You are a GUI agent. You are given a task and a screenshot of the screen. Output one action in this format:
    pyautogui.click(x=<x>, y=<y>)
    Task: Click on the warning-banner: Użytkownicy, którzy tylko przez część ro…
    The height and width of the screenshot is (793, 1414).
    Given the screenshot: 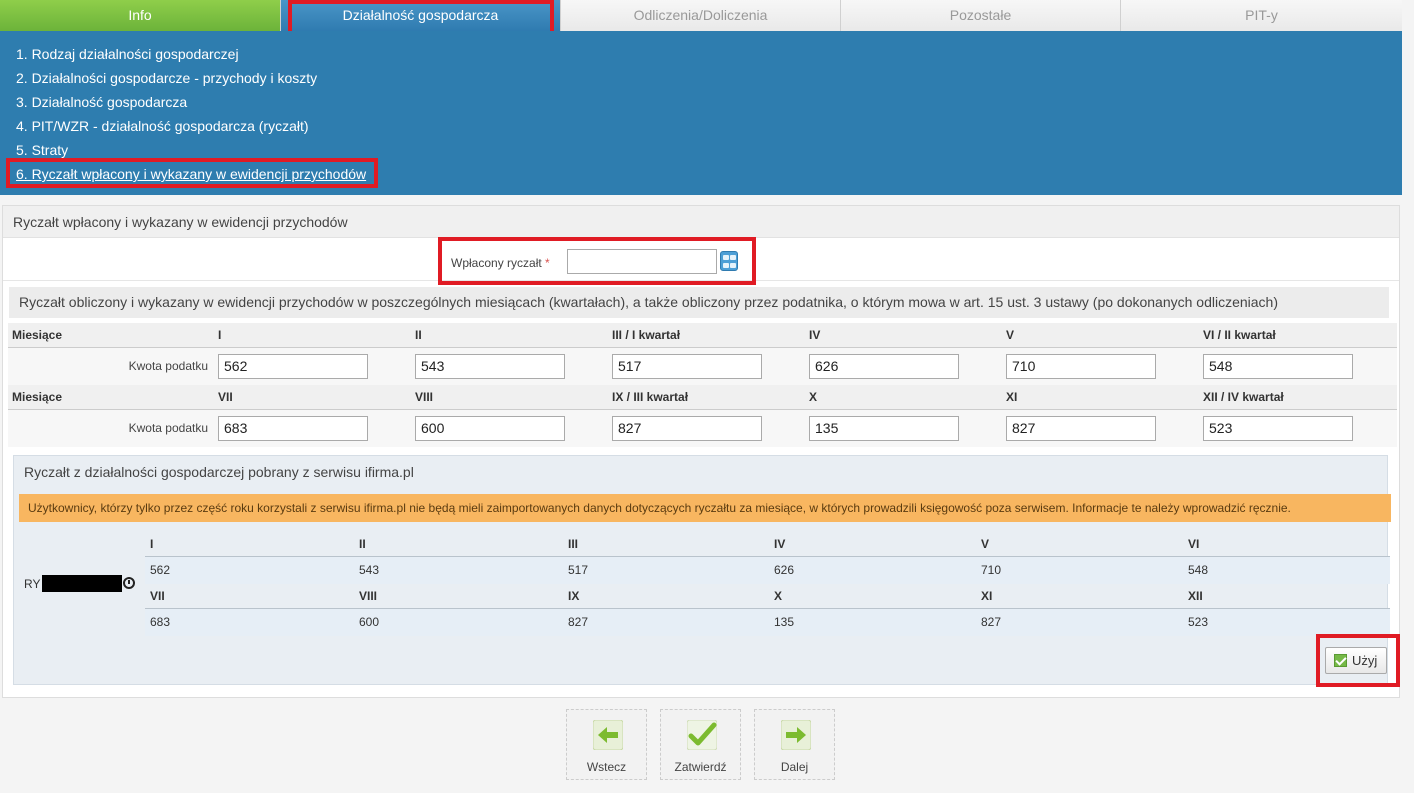 What is the action you would take?
    pyautogui.click(x=705, y=508)
    